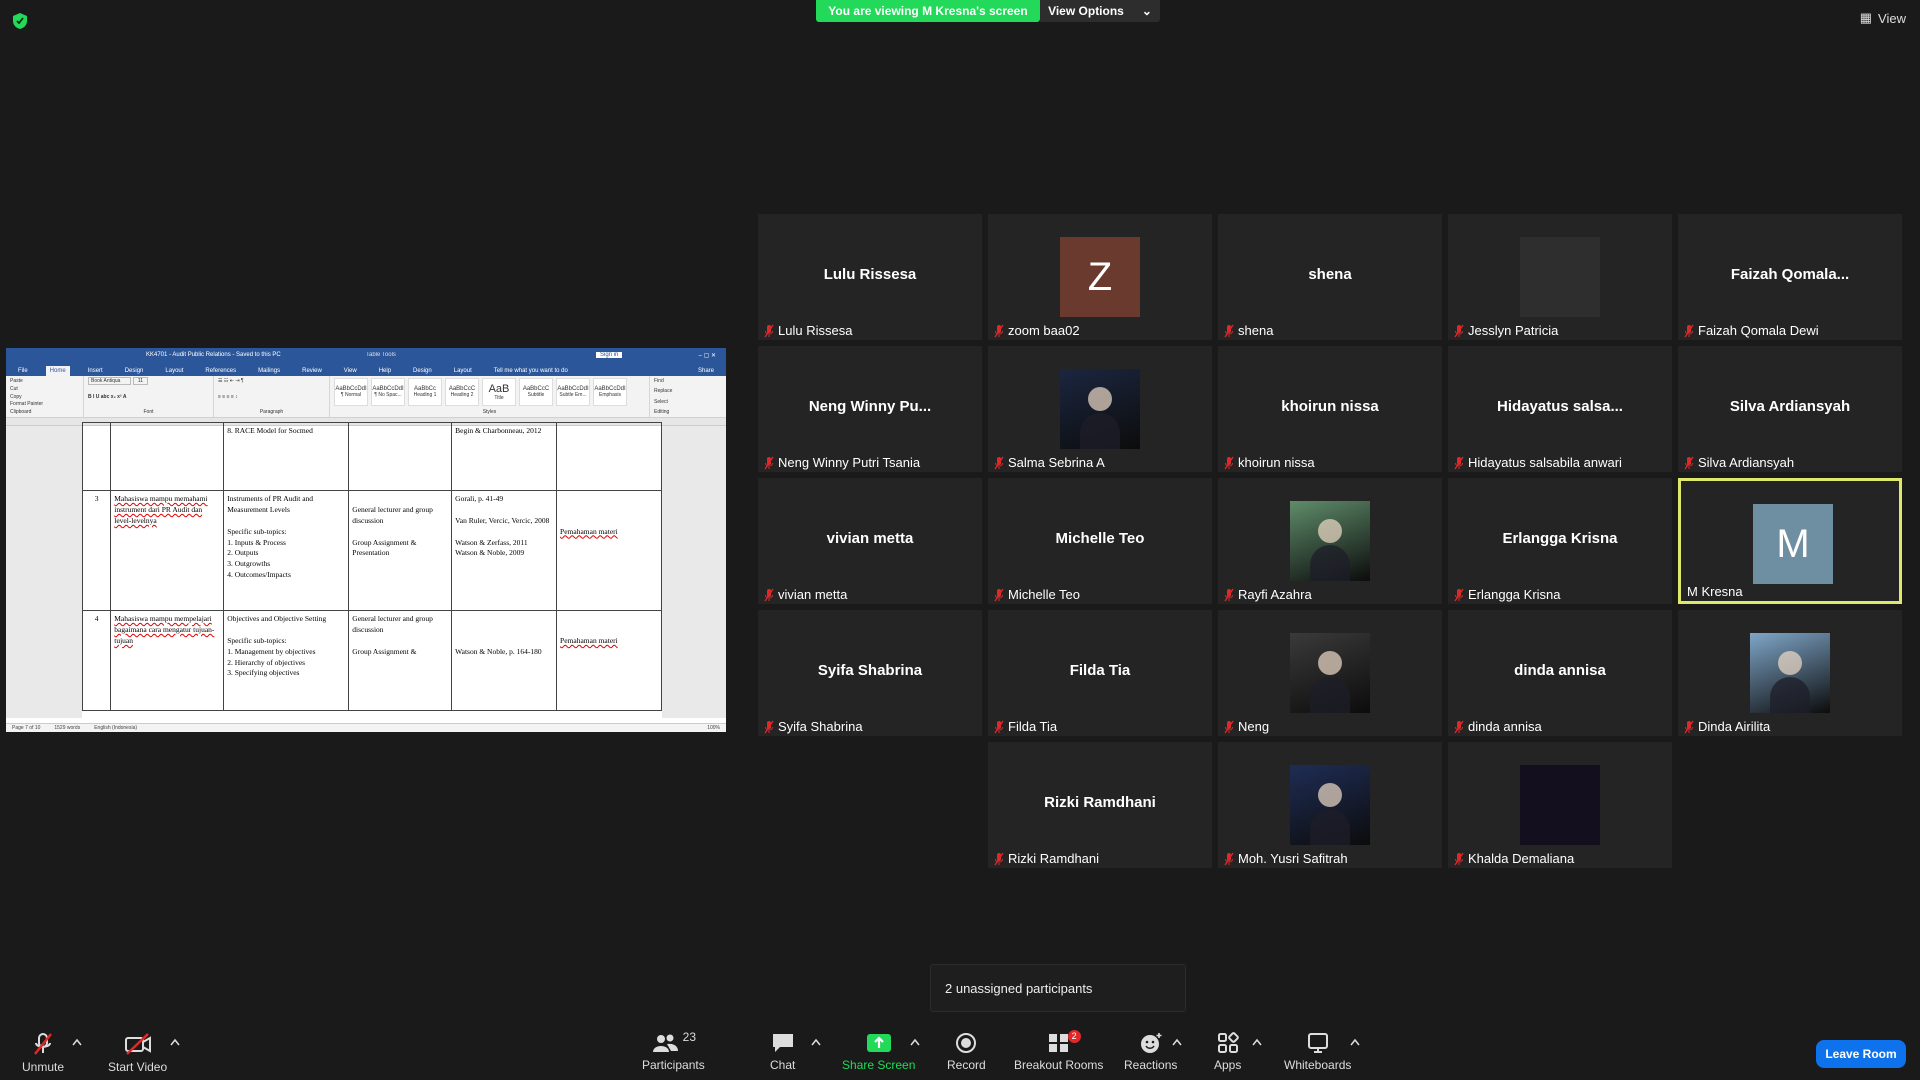 The width and height of the screenshot is (1920, 1080). Describe the element at coordinates (1100, 805) in the screenshot. I see `participant-tile: Rizki Ramdhani Rizki Ramdhani` at that location.